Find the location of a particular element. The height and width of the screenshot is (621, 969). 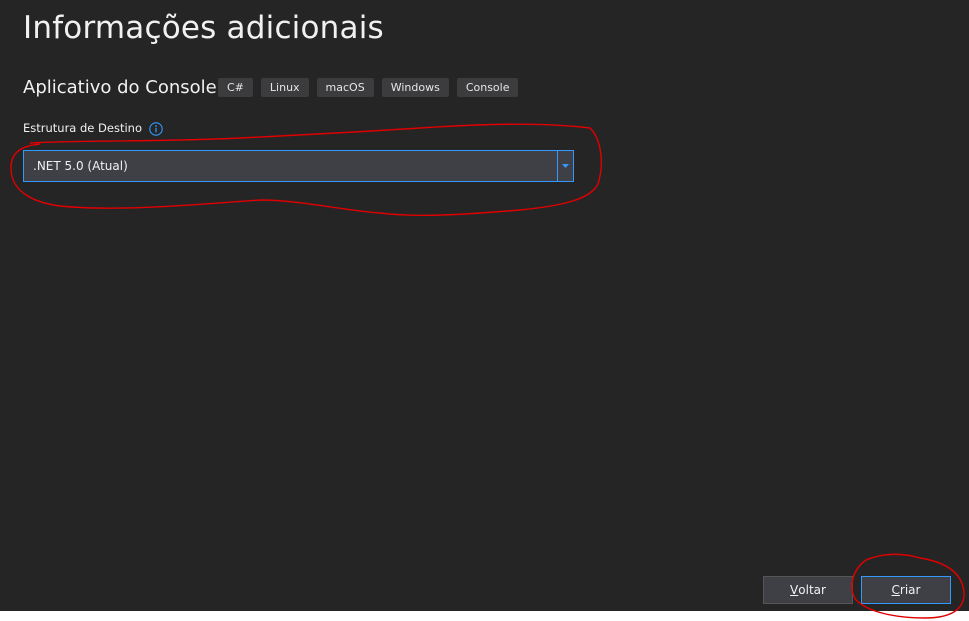

create-button-label: riar is located at coordinates (910, 590).